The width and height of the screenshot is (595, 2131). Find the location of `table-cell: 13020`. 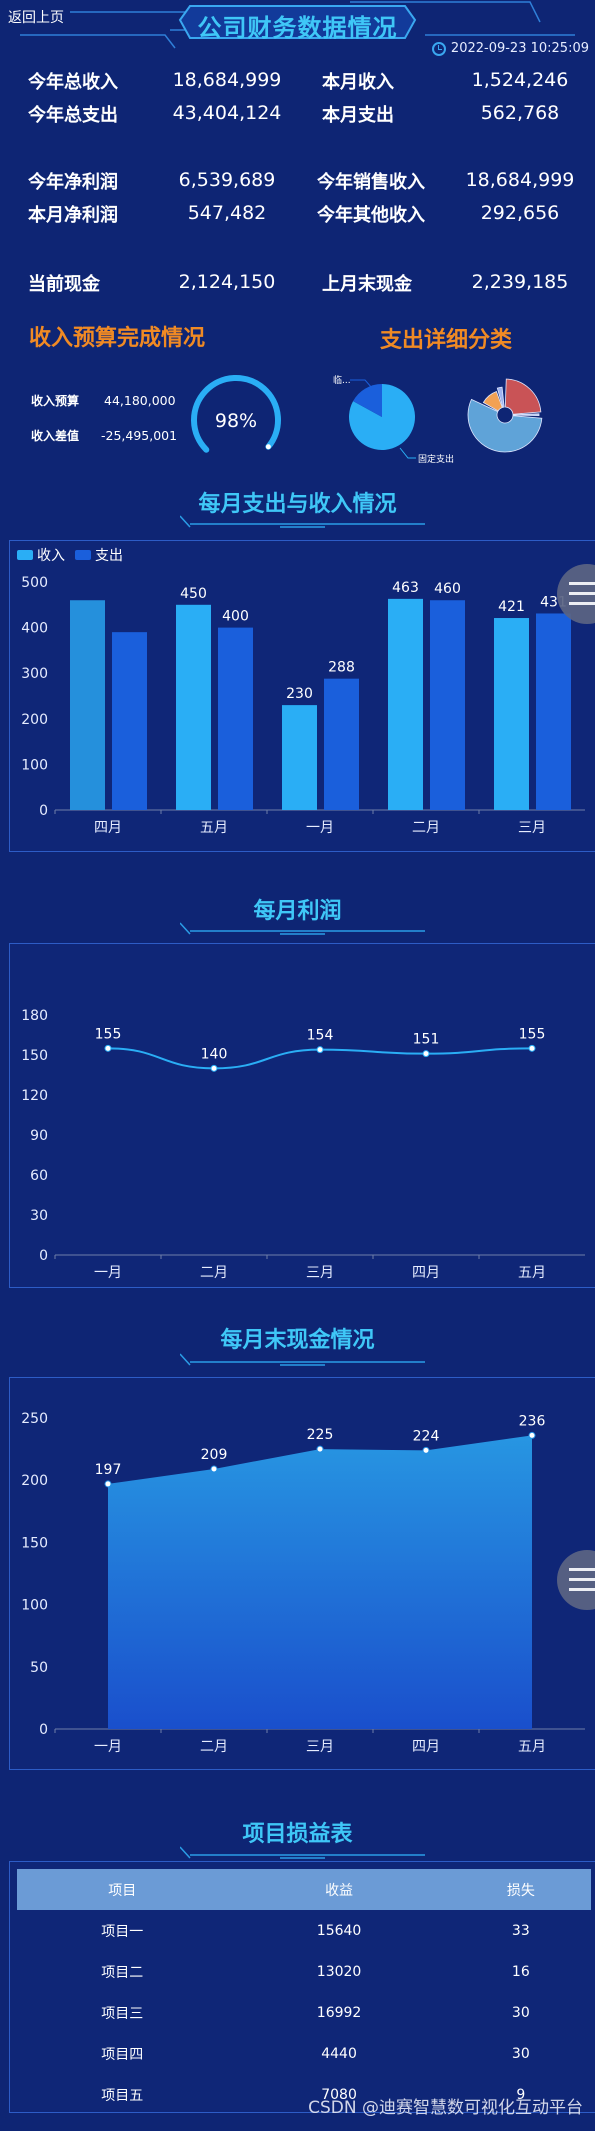

table-cell: 13020 is located at coordinates (339, 1971).